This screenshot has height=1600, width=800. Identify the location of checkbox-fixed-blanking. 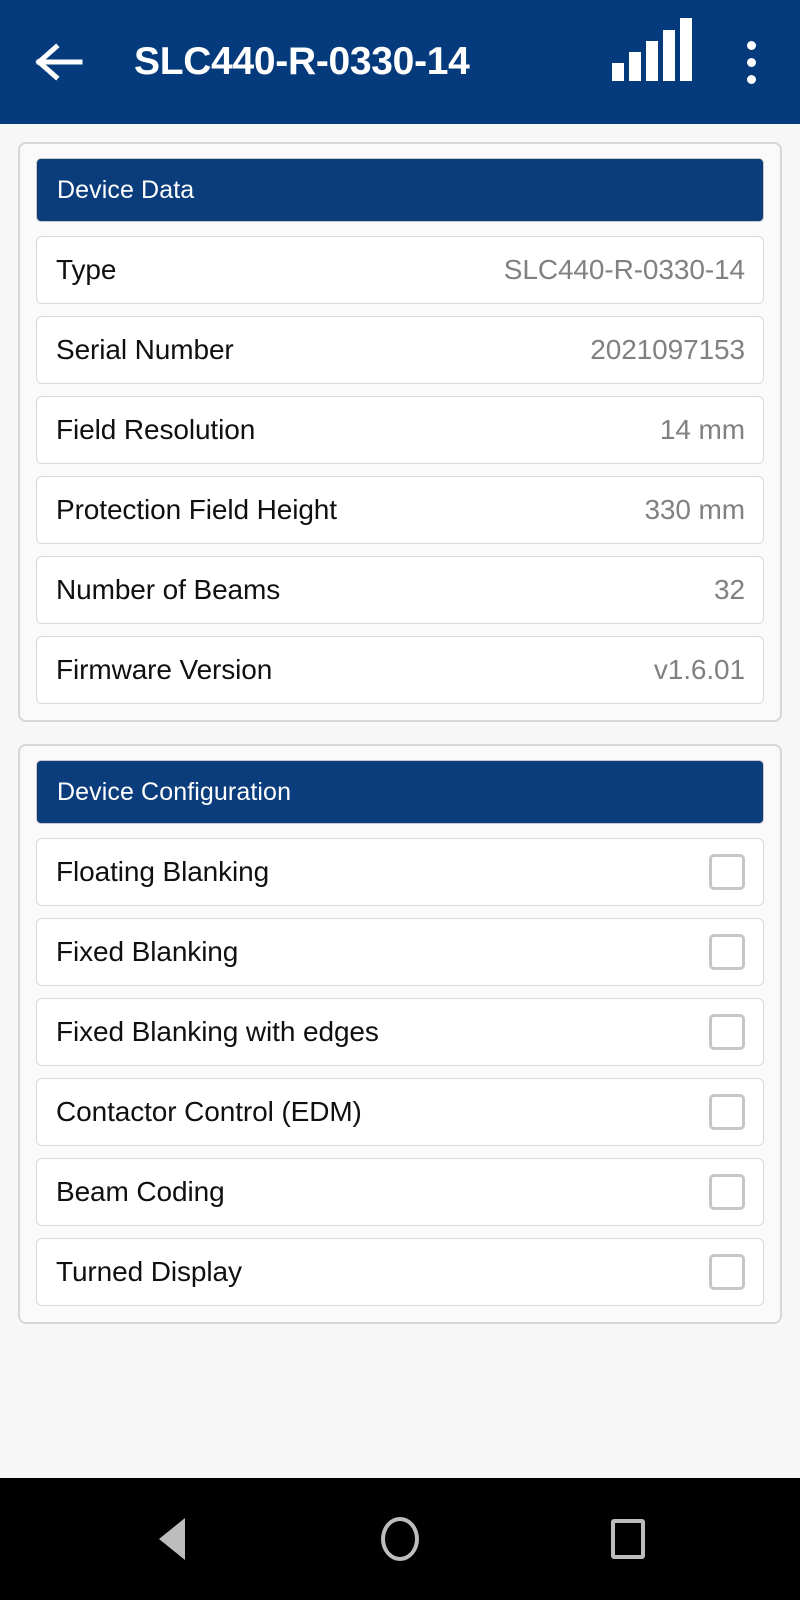
(727, 952).